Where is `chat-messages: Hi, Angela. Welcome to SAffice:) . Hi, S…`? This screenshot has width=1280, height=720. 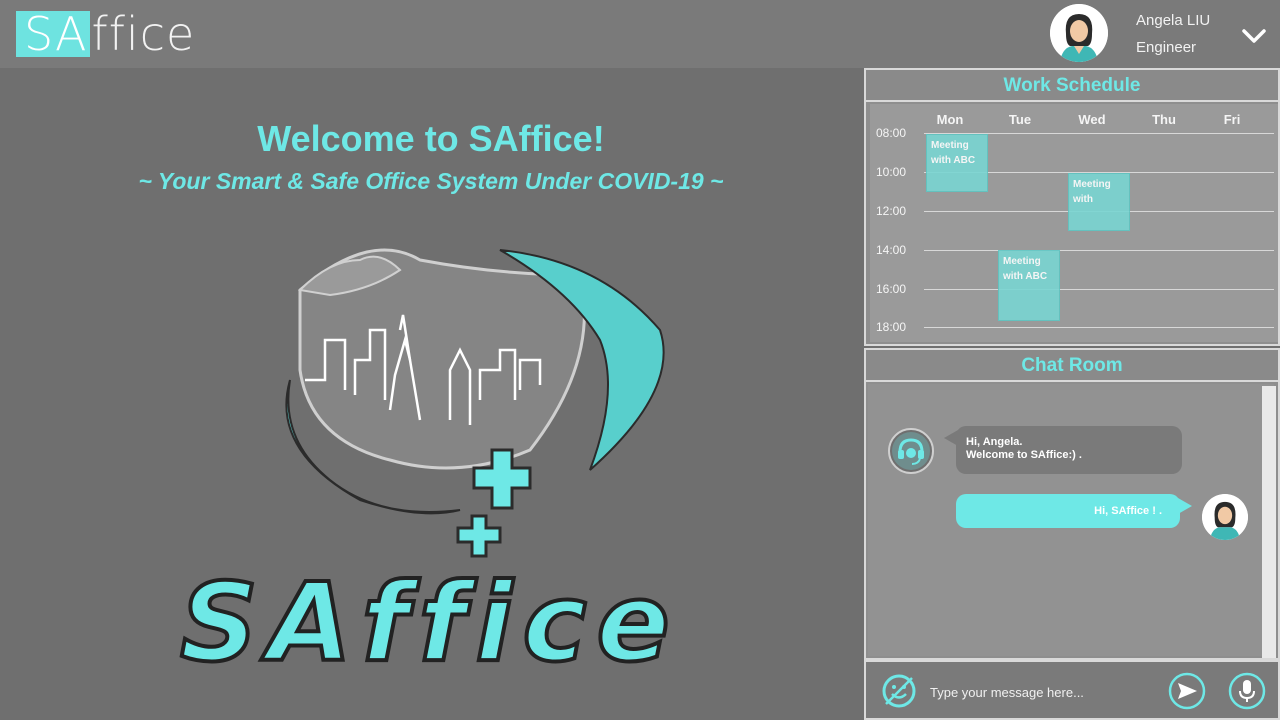 chat-messages: Hi, Angela. Welcome to SAffice:) . Hi, S… is located at coordinates (1071, 520).